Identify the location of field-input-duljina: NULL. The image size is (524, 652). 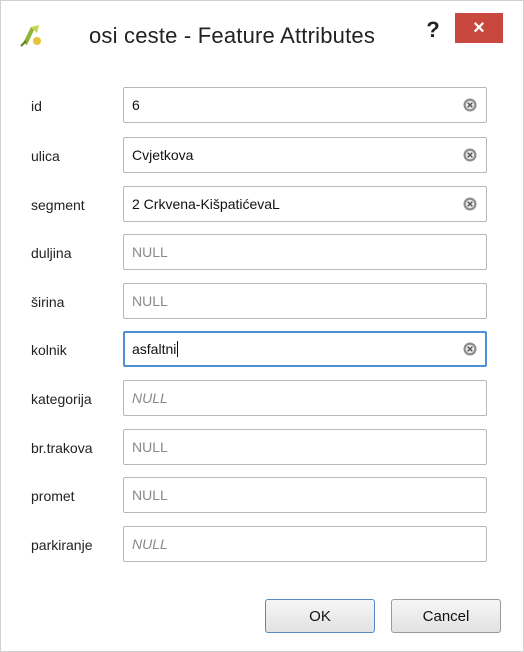
(305, 252).